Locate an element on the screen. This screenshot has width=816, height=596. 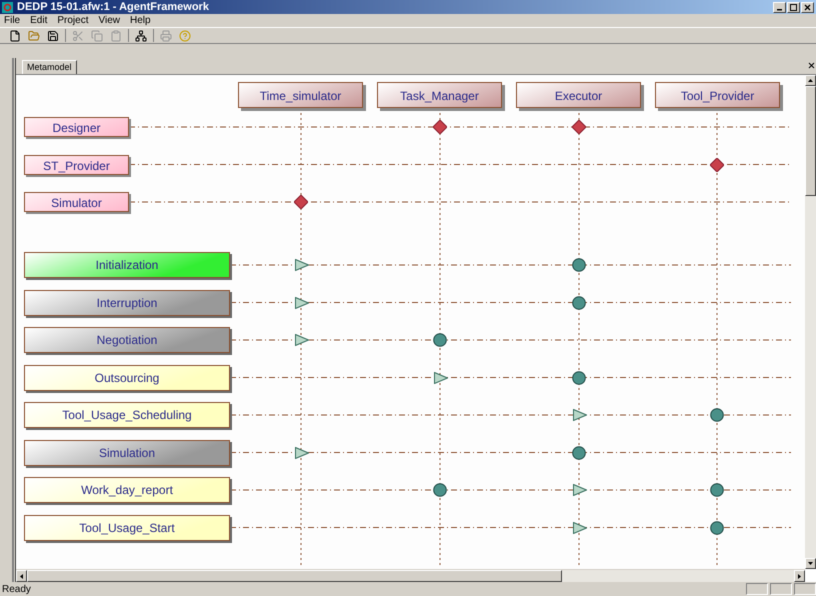
menu-item: File is located at coordinates (12, 21).